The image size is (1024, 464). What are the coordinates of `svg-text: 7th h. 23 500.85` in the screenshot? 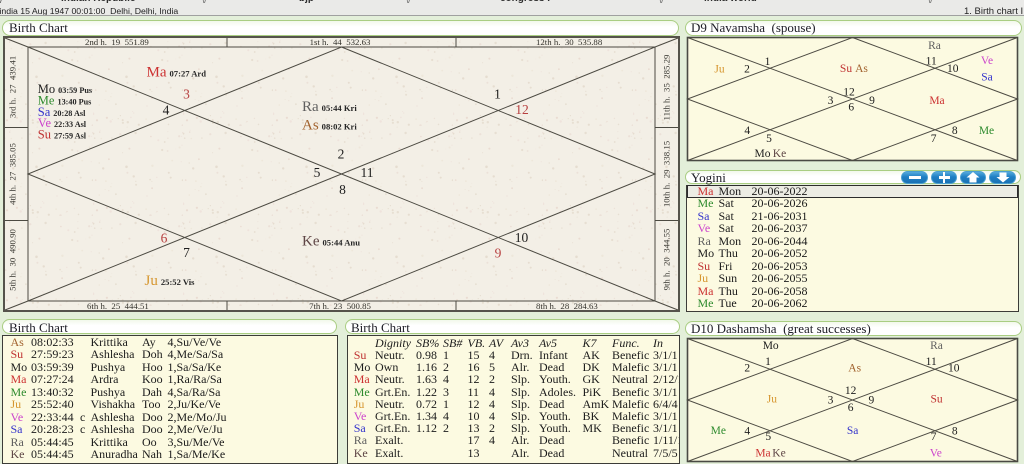 It's located at (340, 306).